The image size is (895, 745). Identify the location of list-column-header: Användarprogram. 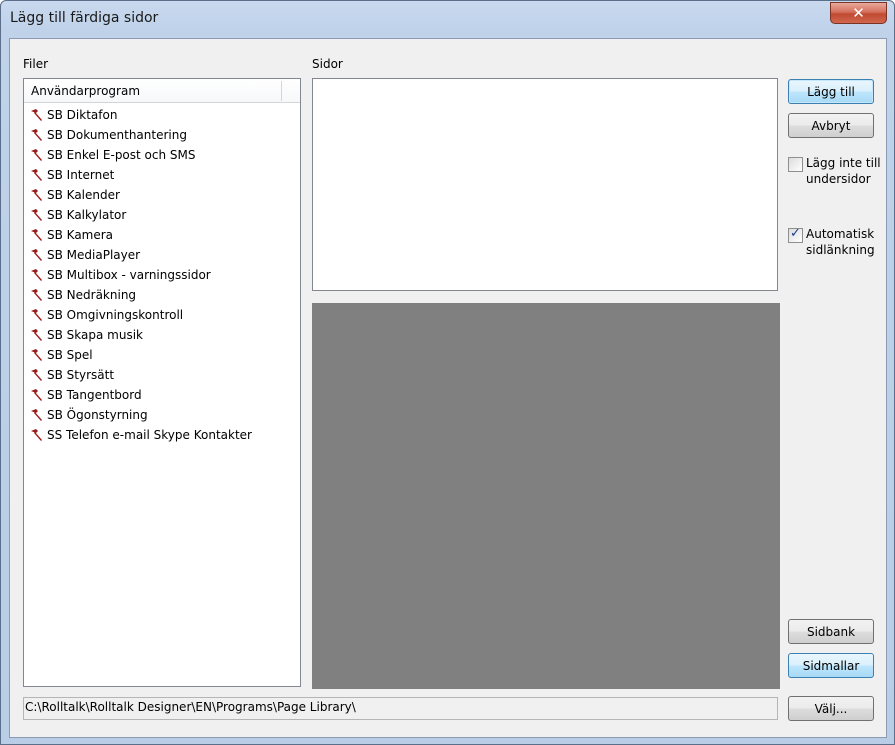
(162, 91).